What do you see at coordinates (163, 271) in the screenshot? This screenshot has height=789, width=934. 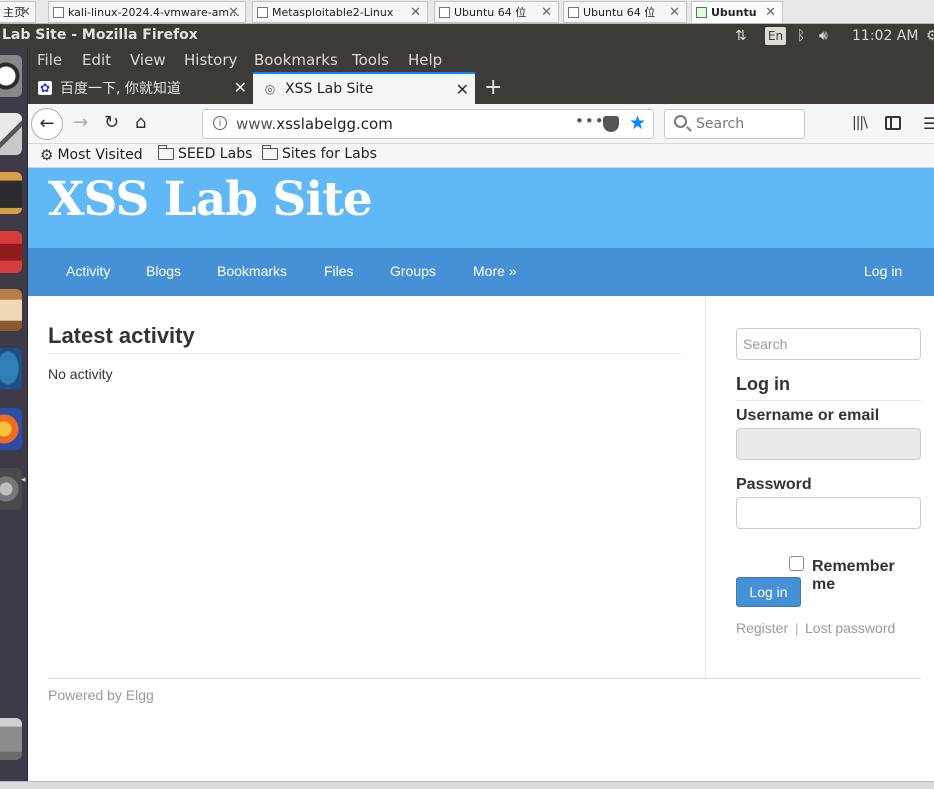 I see `nav-blogs: Blogs` at bounding box center [163, 271].